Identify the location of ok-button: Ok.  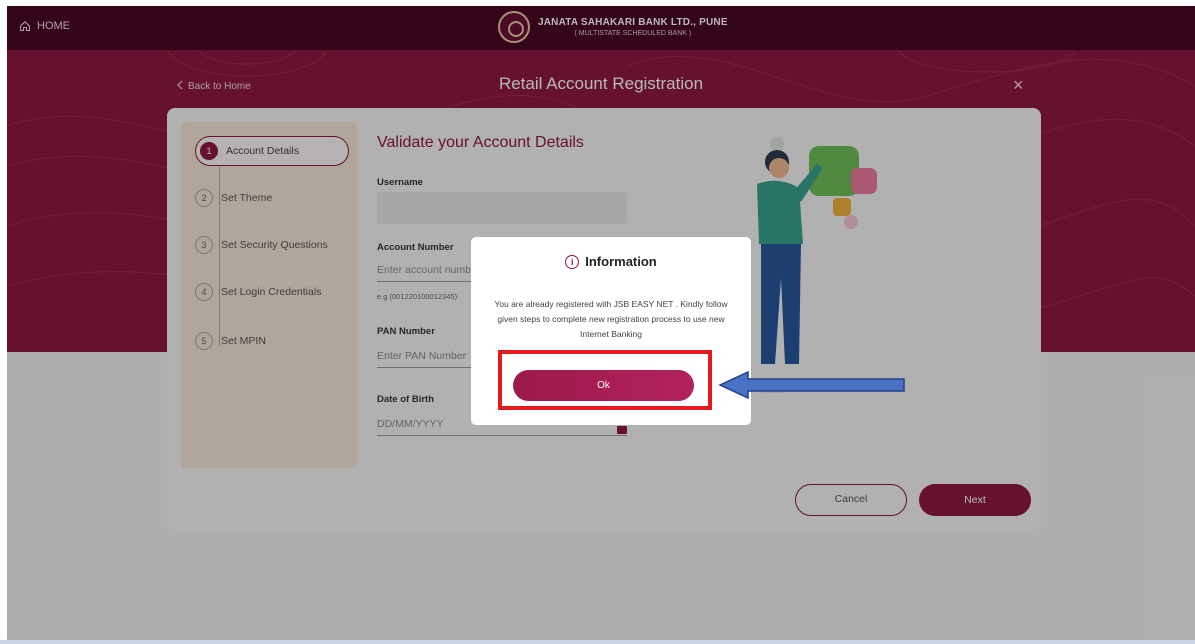
(603, 385).